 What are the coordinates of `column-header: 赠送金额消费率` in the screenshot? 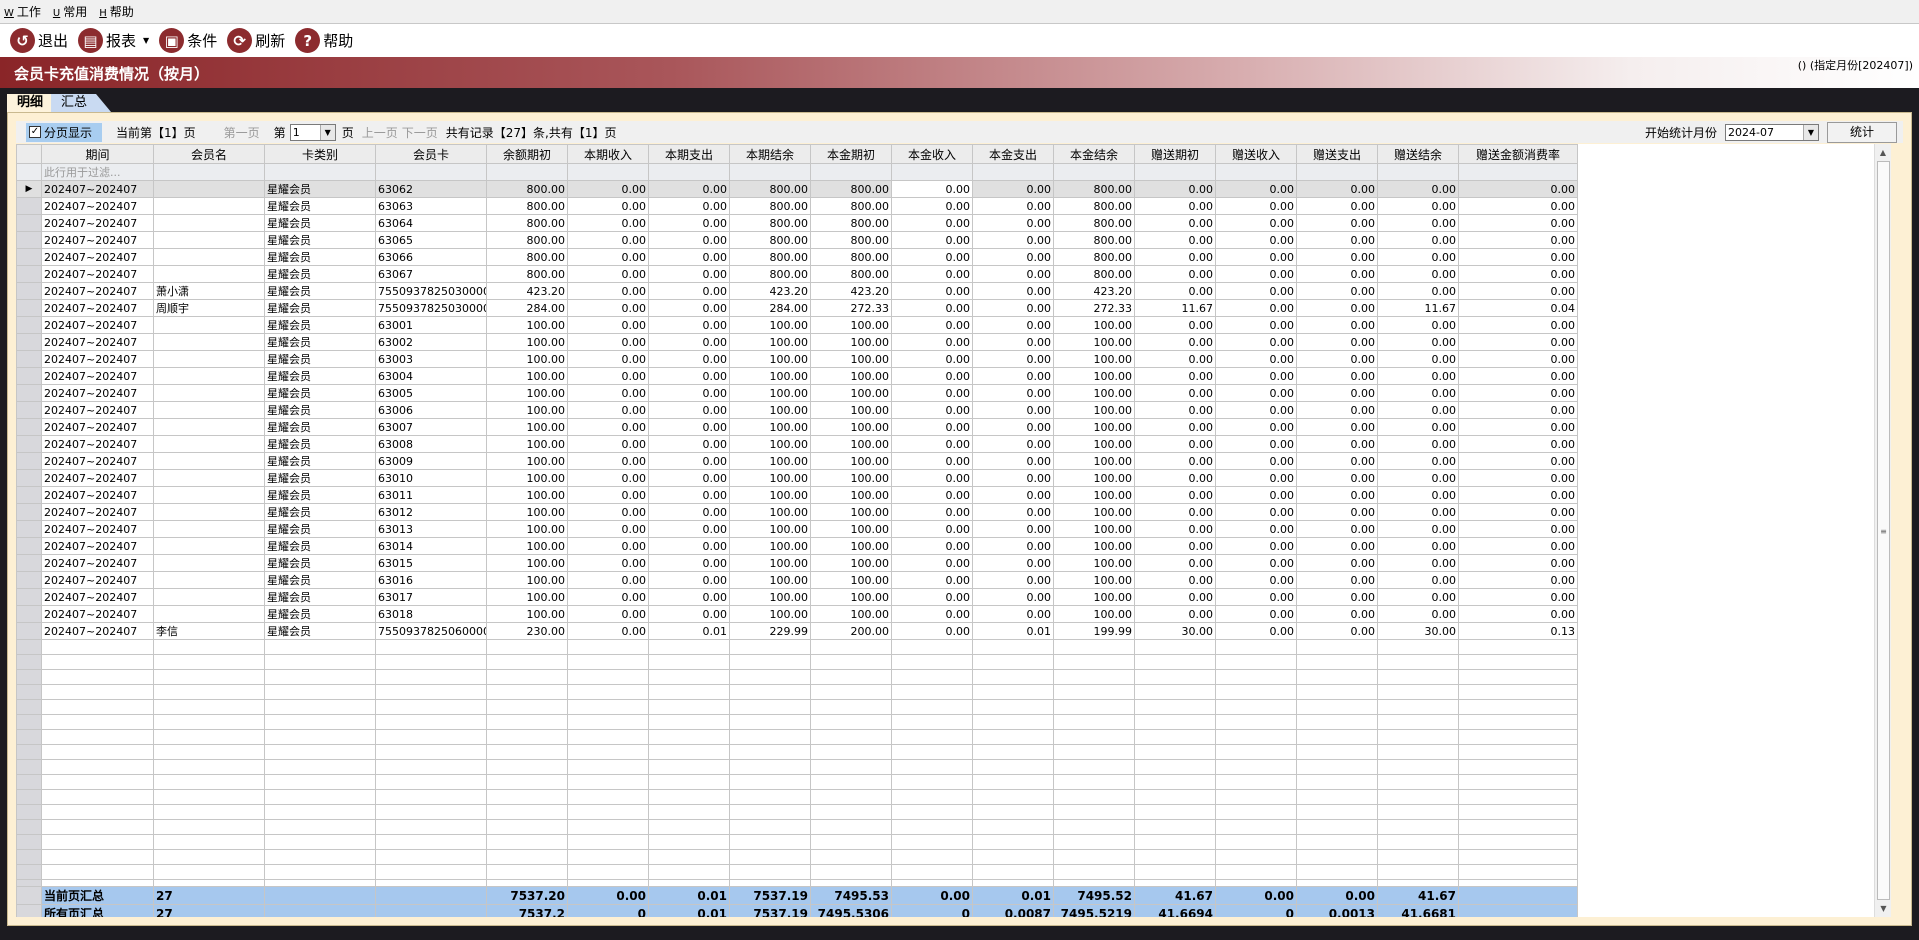 It's located at (1518, 154).